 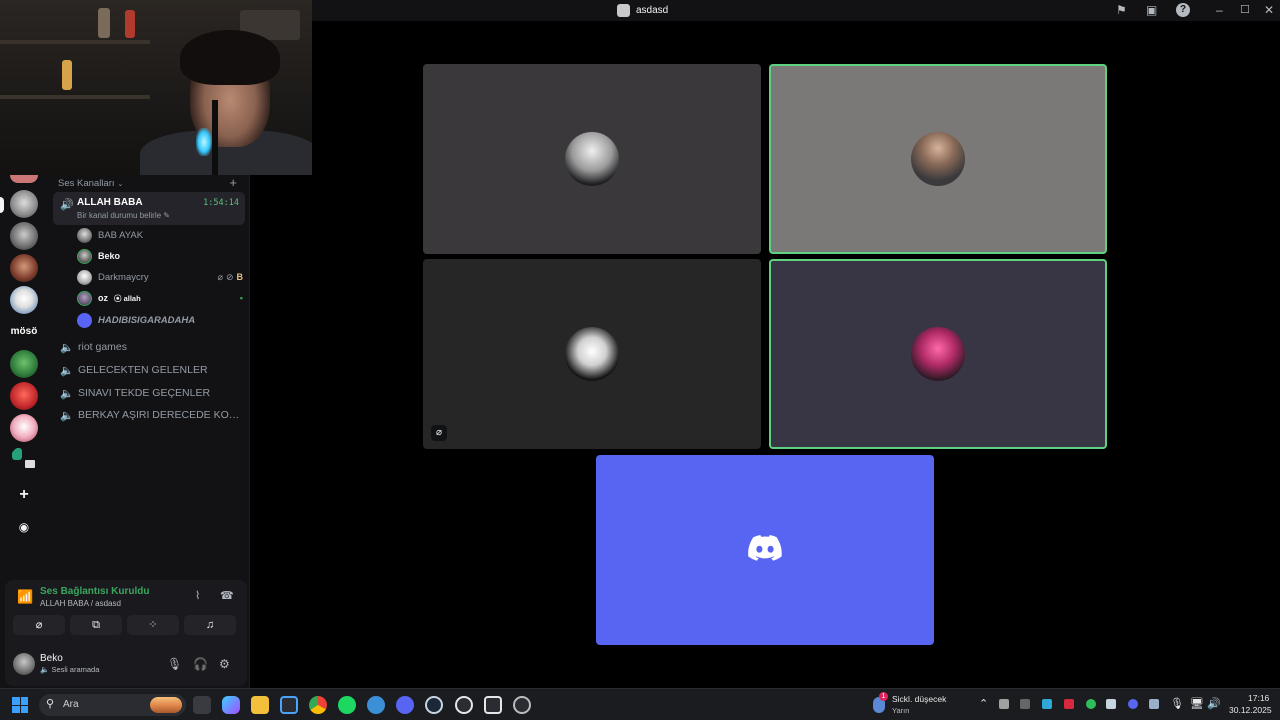 What do you see at coordinates (405, 705) in the screenshot?
I see `discord-taskbar-icon` at bounding box center [405, 705].